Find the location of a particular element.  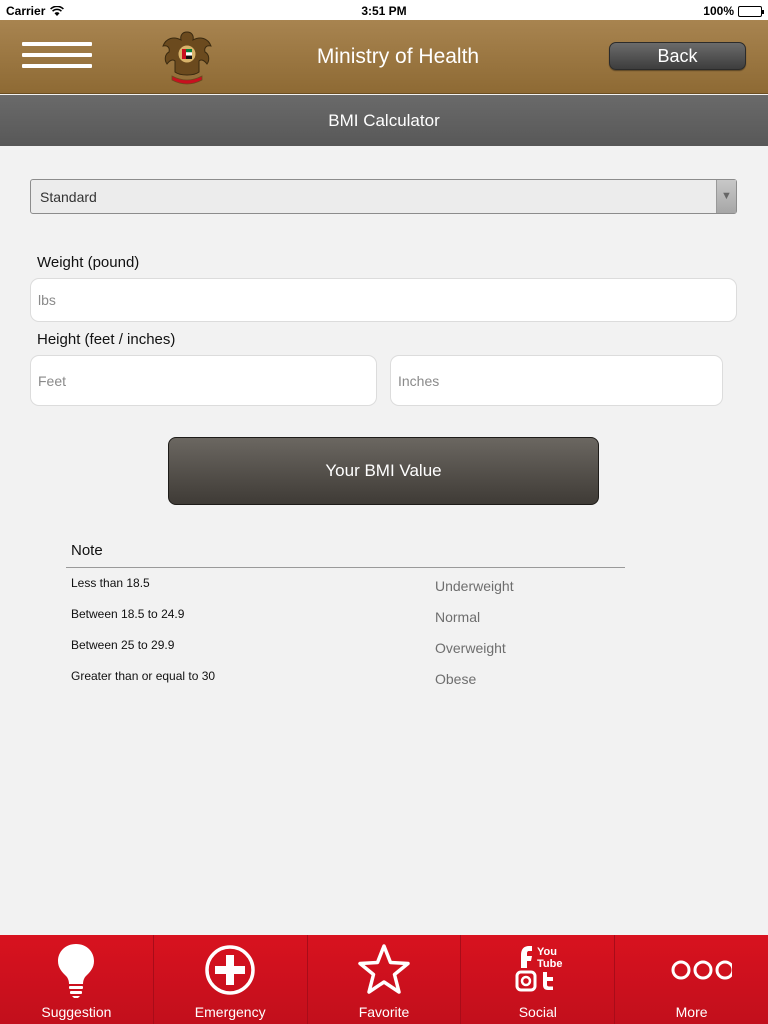

tab-social: You Tube Social is located at coordinates (538, 979).